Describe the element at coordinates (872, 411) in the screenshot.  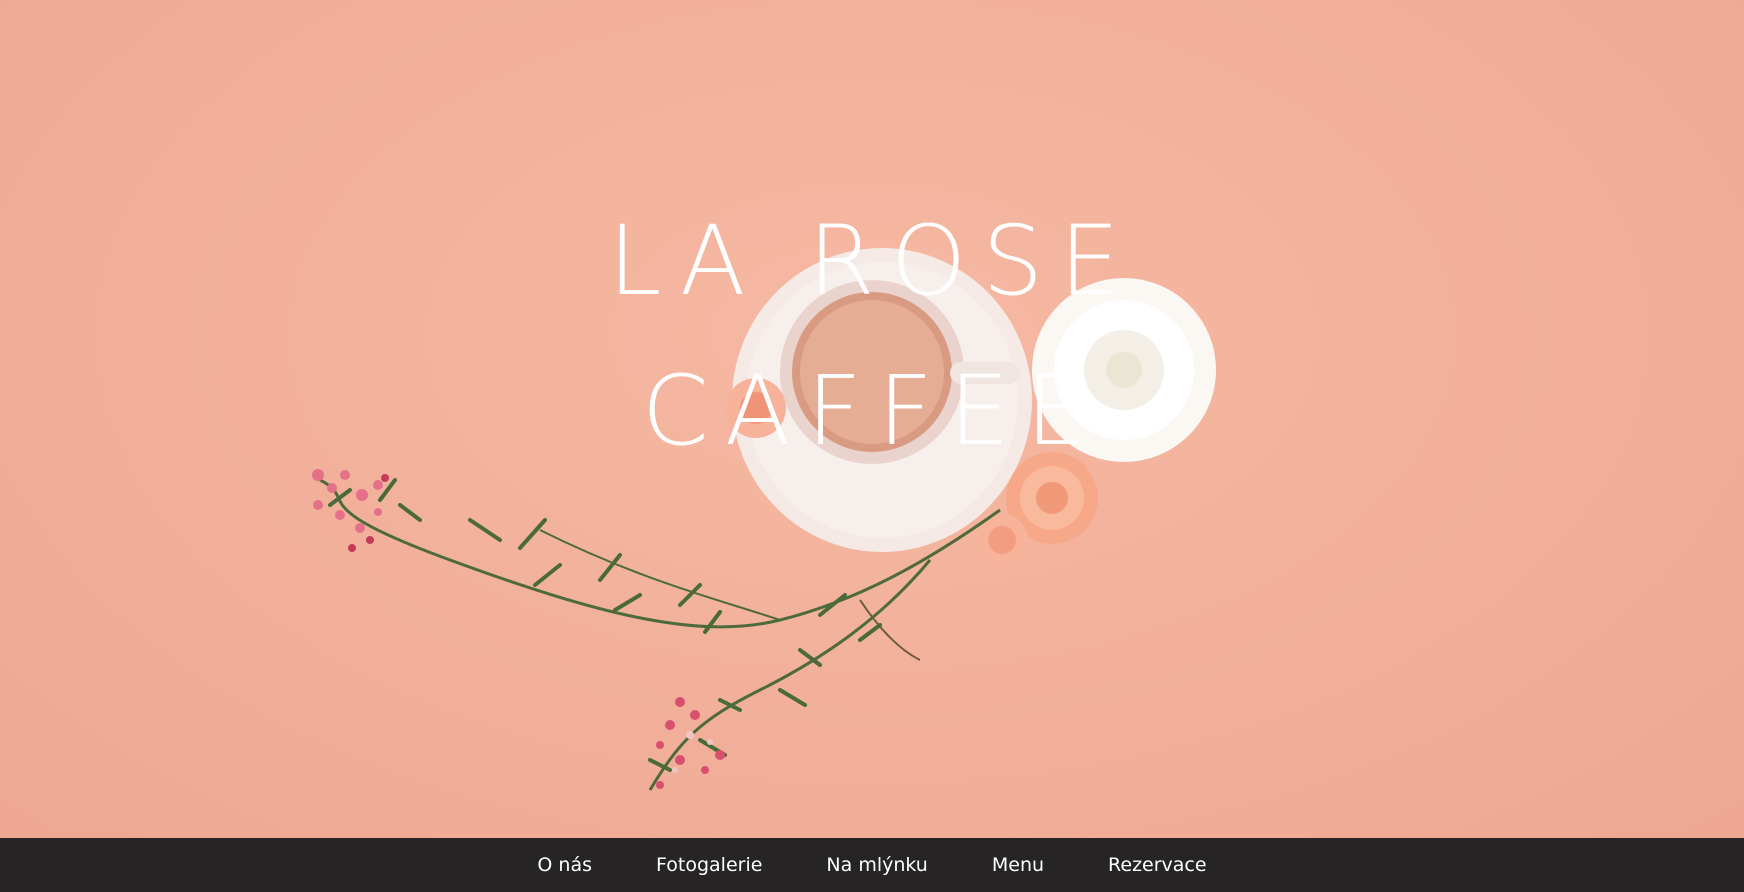
I see `site-title-line2: CAFFEE` at that location.